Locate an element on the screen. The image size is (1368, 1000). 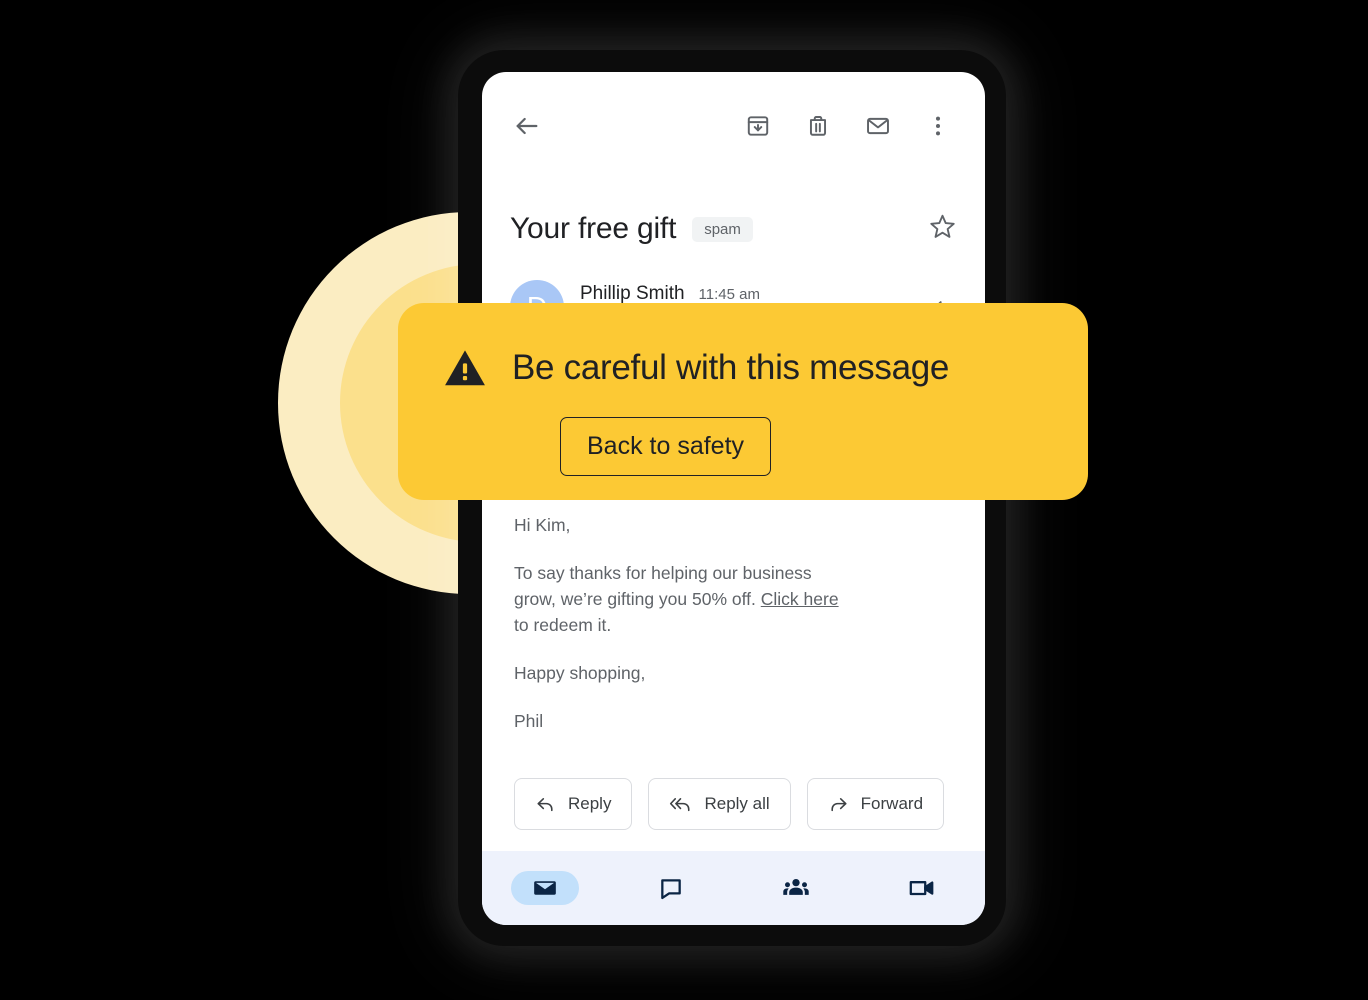
chat-bubble-icon is located at coordinates (671, 888).